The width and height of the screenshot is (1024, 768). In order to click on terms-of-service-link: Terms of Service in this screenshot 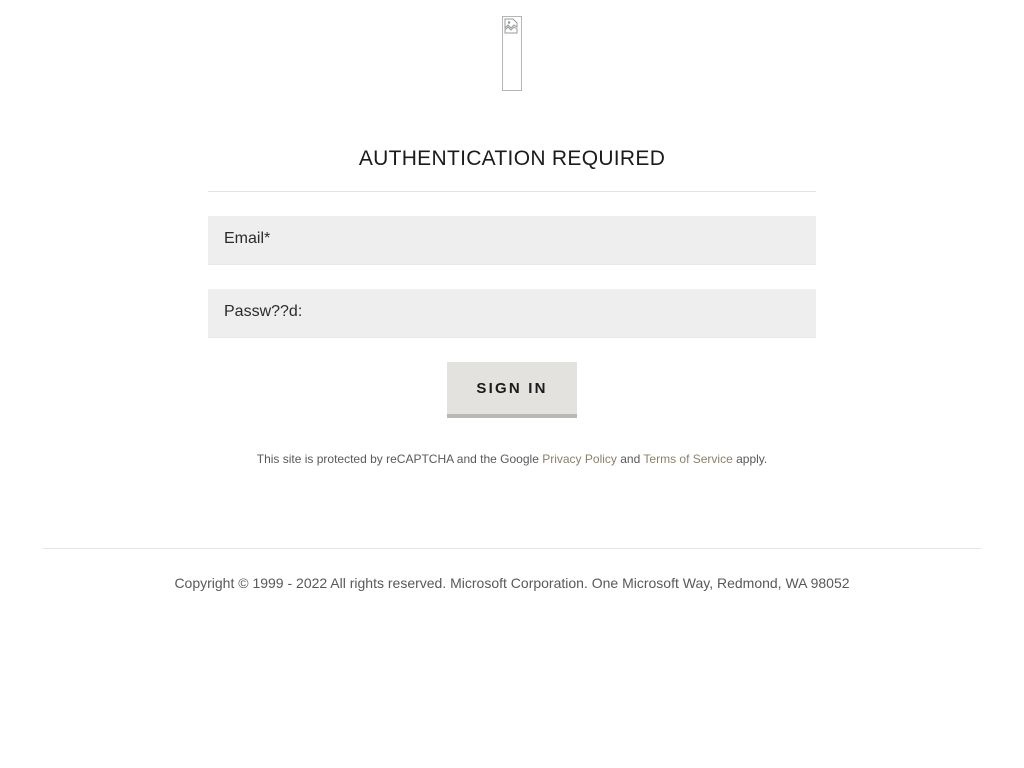, I will do `click(687, 459)`.